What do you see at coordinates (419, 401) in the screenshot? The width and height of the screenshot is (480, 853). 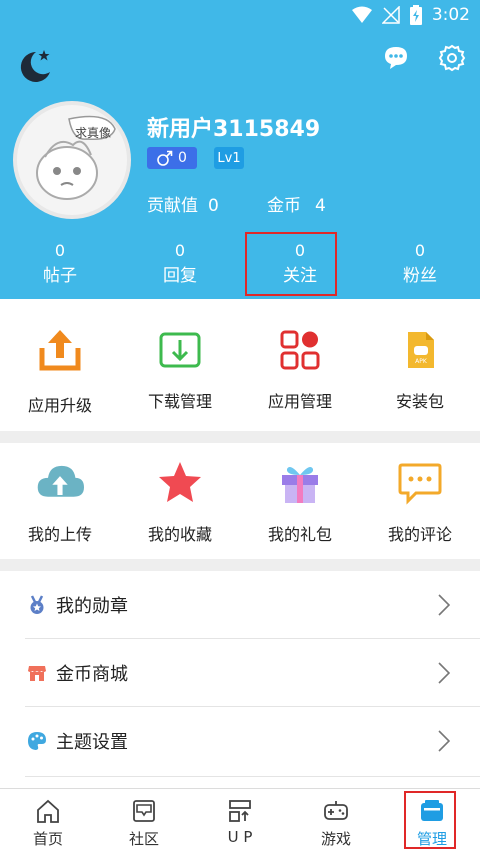 I see `grid-label: 安装包` at bounding box center [419, 401].